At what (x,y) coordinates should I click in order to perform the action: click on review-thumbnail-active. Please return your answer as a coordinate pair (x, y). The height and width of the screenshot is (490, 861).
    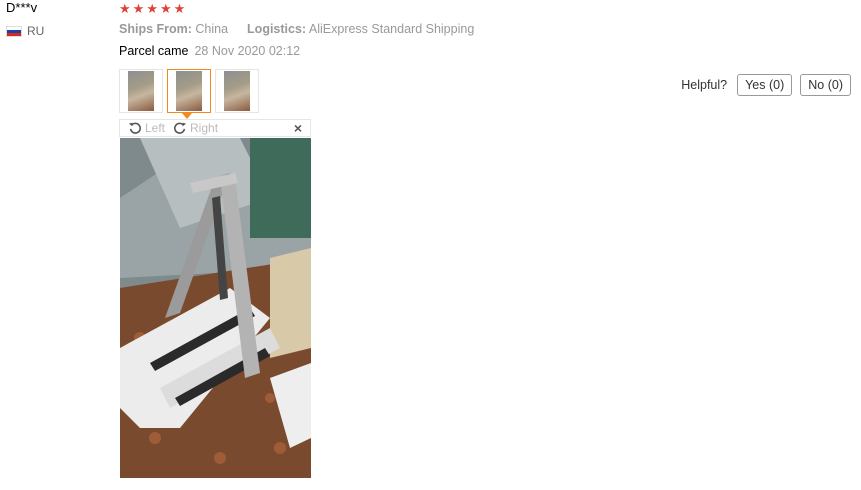
    Looking at the image, I should click on (189, 91).